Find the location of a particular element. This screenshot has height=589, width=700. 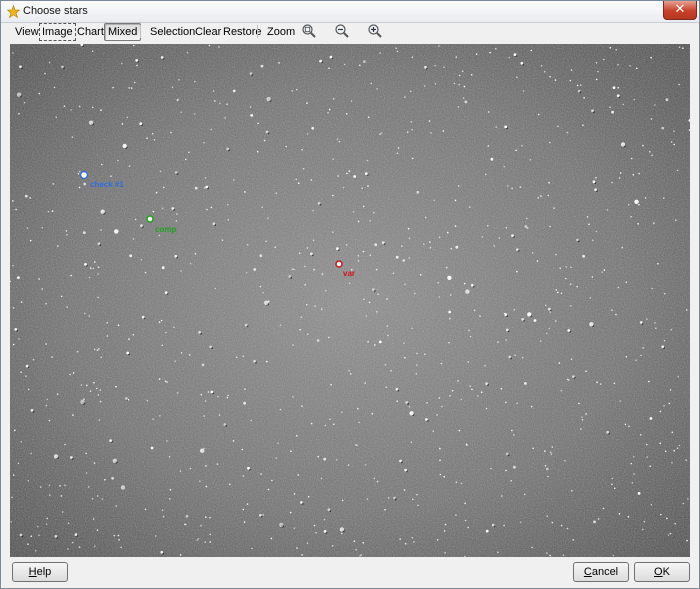

mixed-mode-button: Mixed is located at coordinates (123, 32).